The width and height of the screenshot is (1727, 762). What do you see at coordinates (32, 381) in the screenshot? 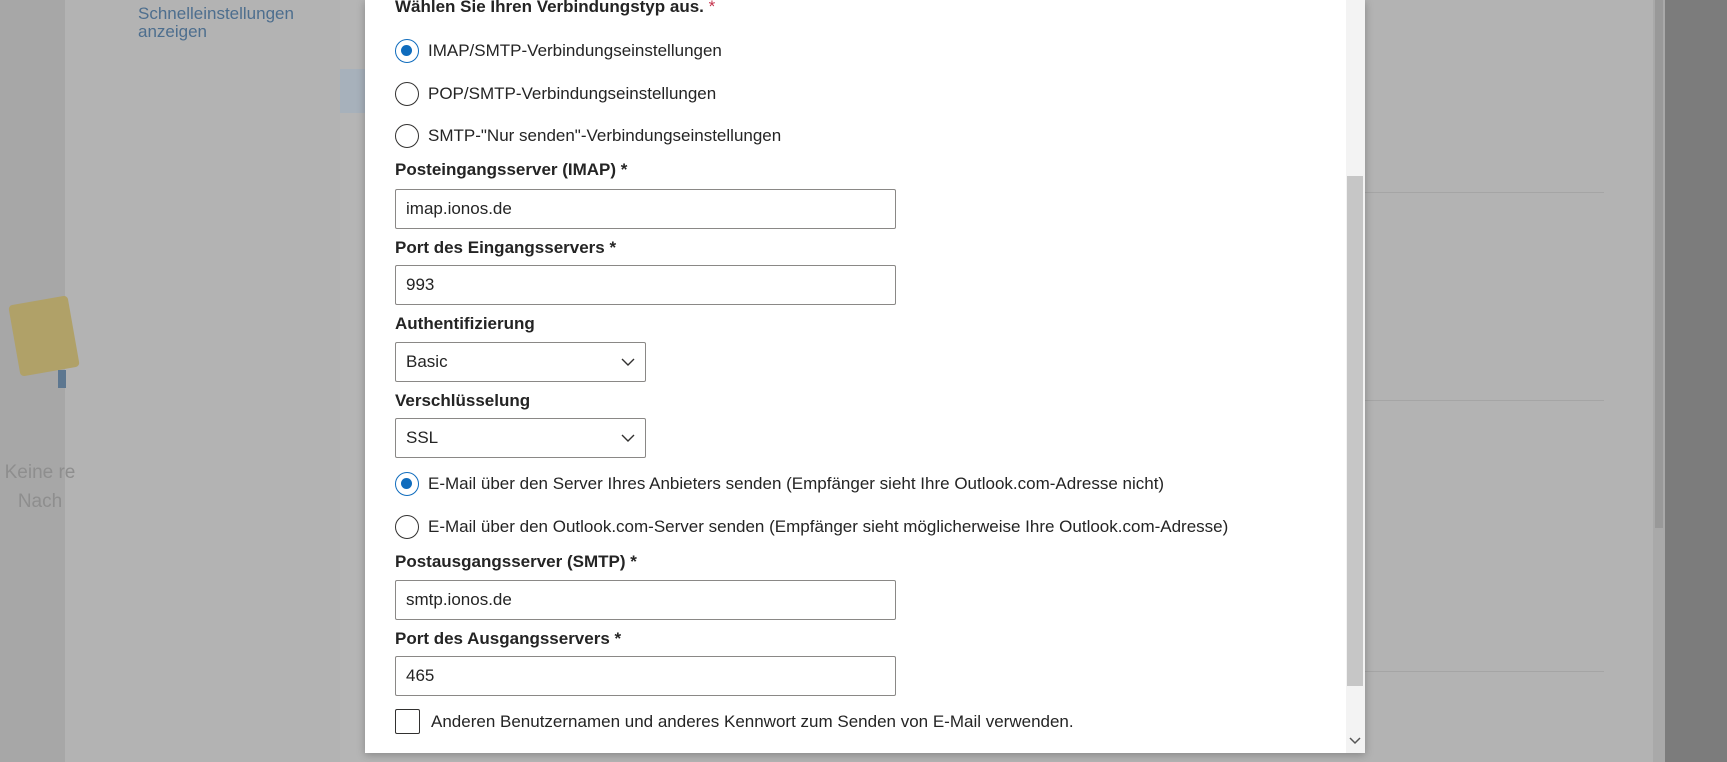
I see `background-app-edge` at bounding box center [32, 381].